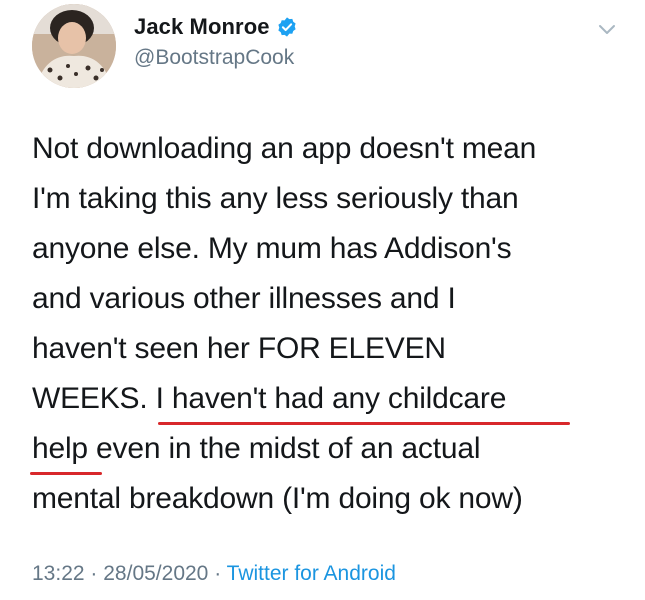 The width and height of the screenshot is (645, 600). Describe the element at coordinates (74, 46) in the screenshot. I see `avatar` at that location.